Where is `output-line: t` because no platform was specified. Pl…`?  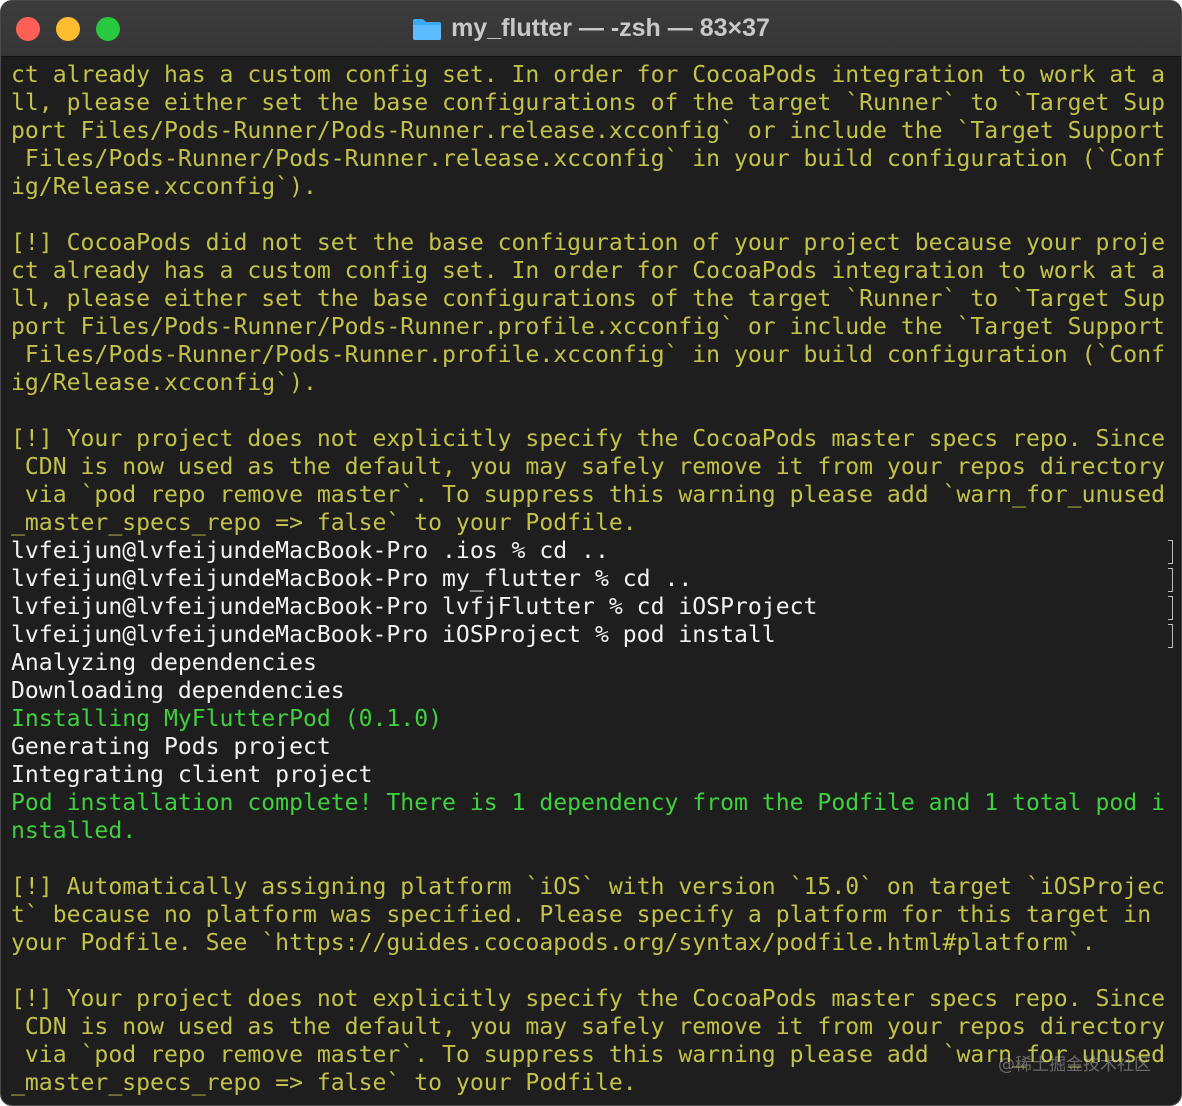
output-line: t` because no platform was specified. Pl… is located at coordinates (581, 915).